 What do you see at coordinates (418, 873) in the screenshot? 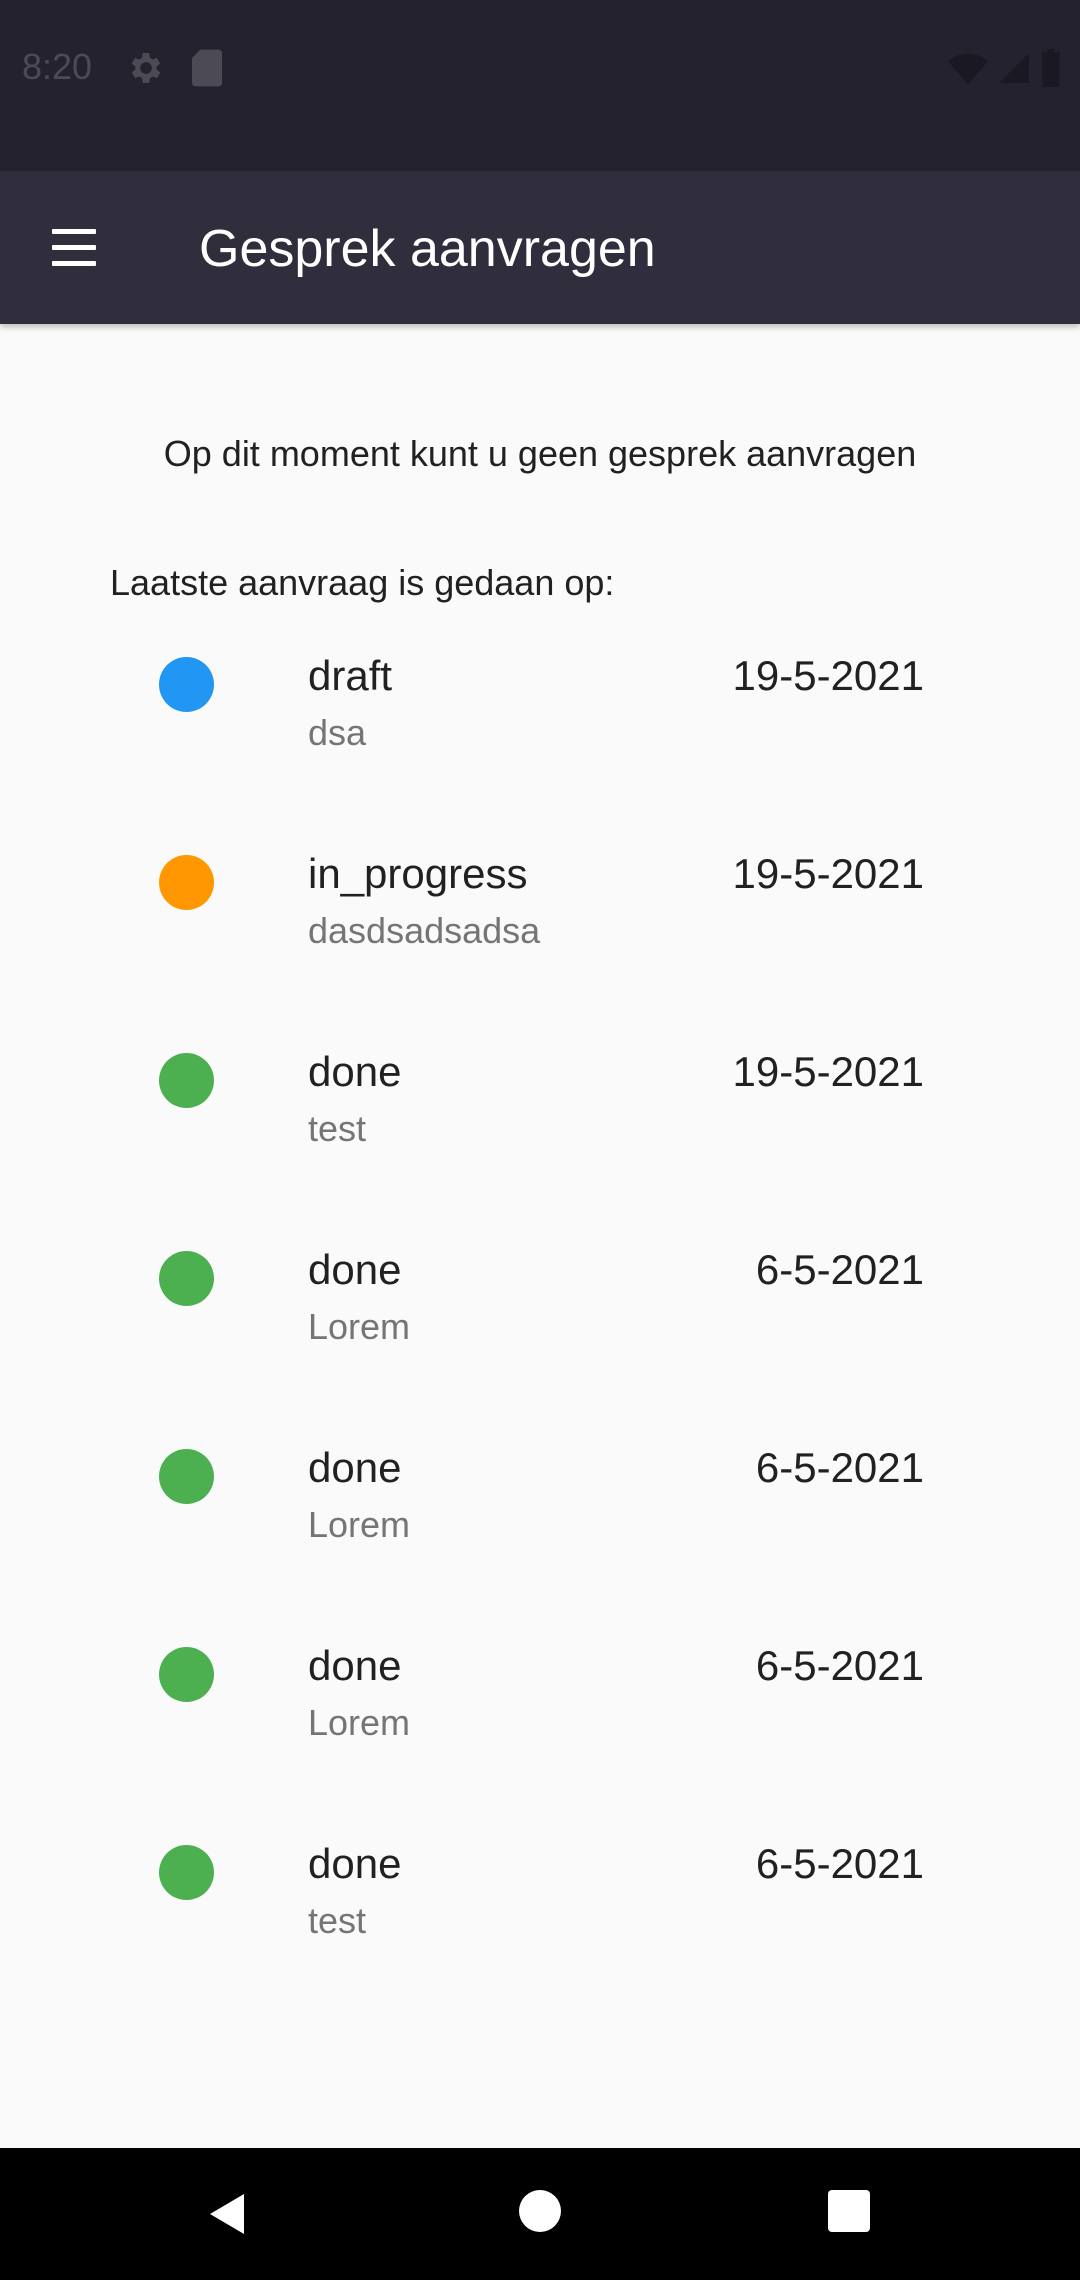
I see `item-status: in_progress` at bounding box center [418, 873].